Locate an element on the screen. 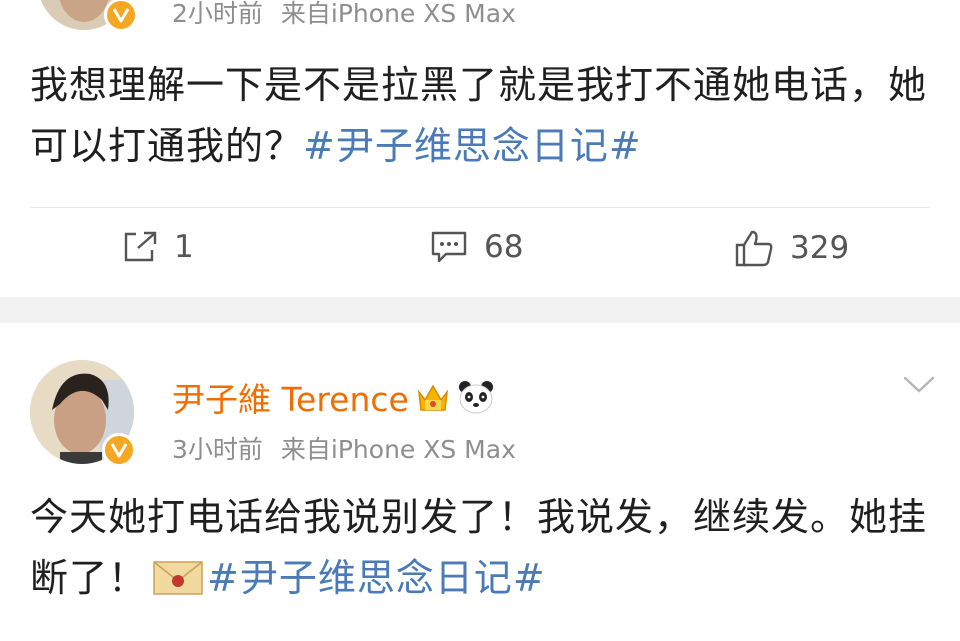 Image resolution: width=960 pixels, height=641 pixels. post-meta: 3小时前 来自iPhone XS Max is located at coordinates (344, 448).